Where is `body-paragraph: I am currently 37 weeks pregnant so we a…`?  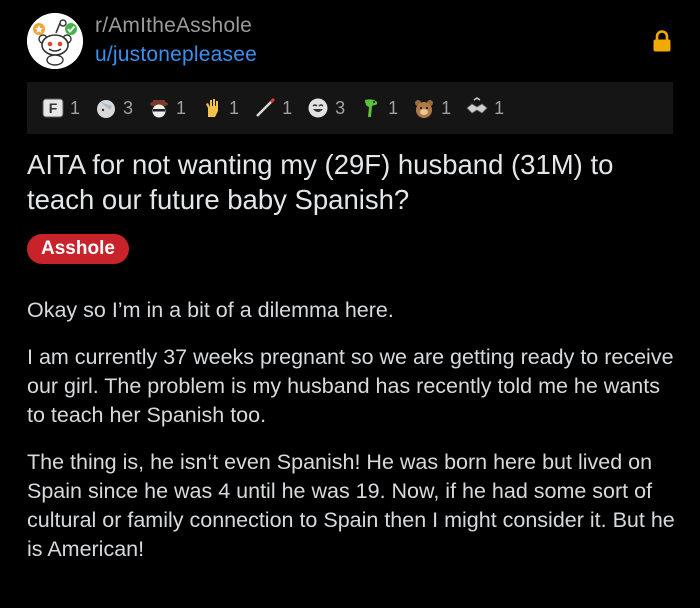 body-paragraph: I am currently 37 weeks pregnant so we a… is located at coordinates (350, 386).